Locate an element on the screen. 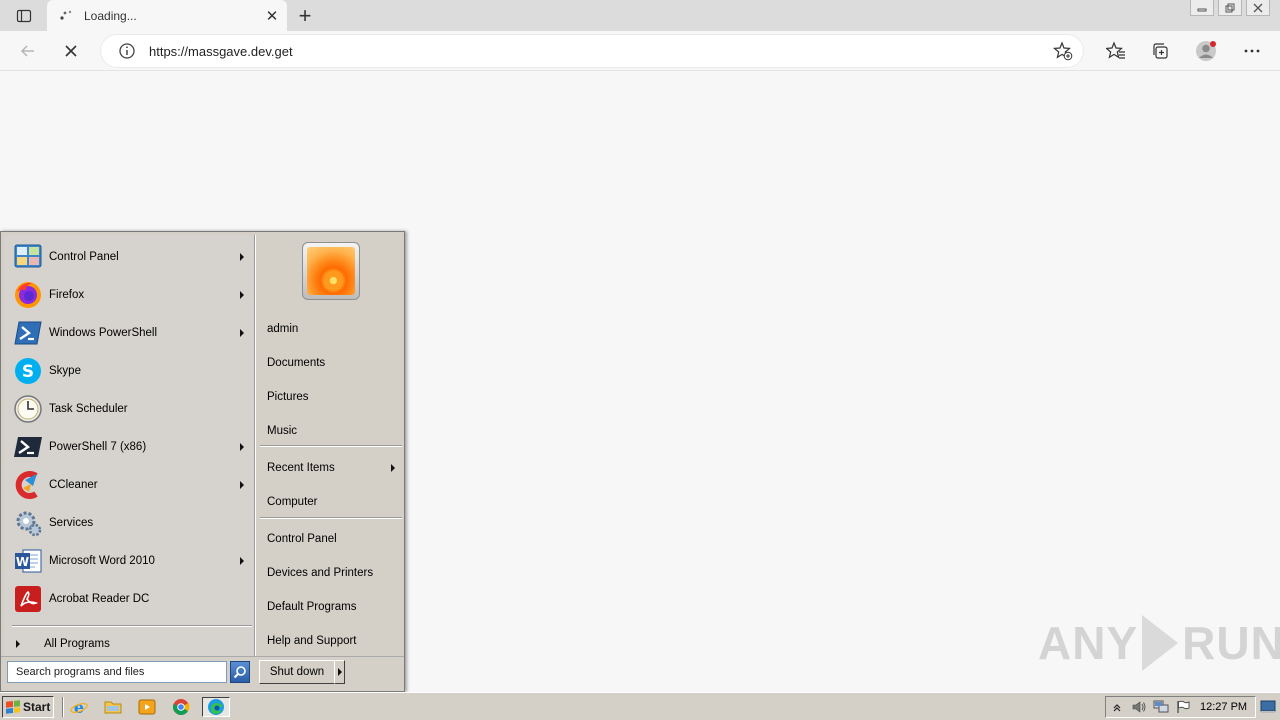 The height and width of the screenshot is (720, 1280). address-bar: https://massgave.dev.get is located at coordinates (592, 51).